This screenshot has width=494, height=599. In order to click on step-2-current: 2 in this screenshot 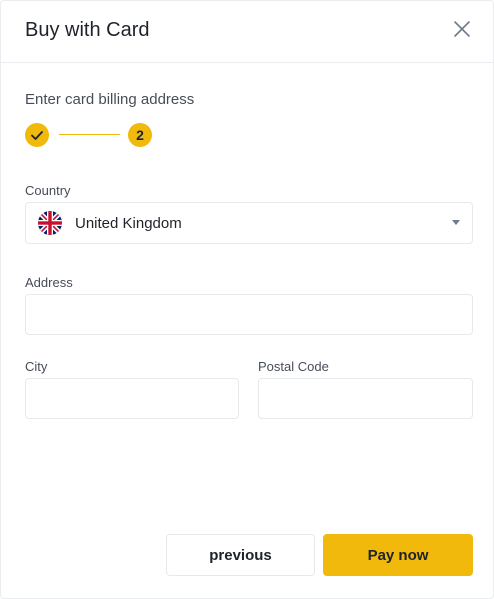, I will do `click(140, 135)`.